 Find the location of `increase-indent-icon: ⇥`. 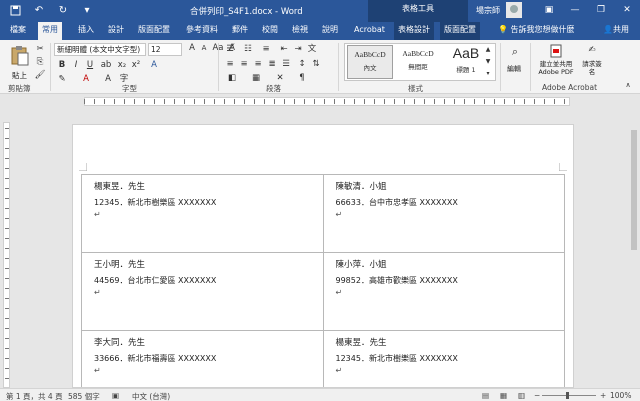

increase-indent-icon: ⇥ is located at coordinates (298, 50).